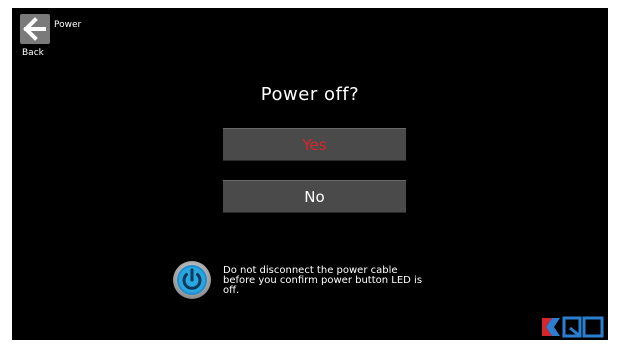 The width and height of the screenshot is (618, 345). Describe the element at coordinates (314, 196) in the screenshot. I see `no-button: No` at that location.